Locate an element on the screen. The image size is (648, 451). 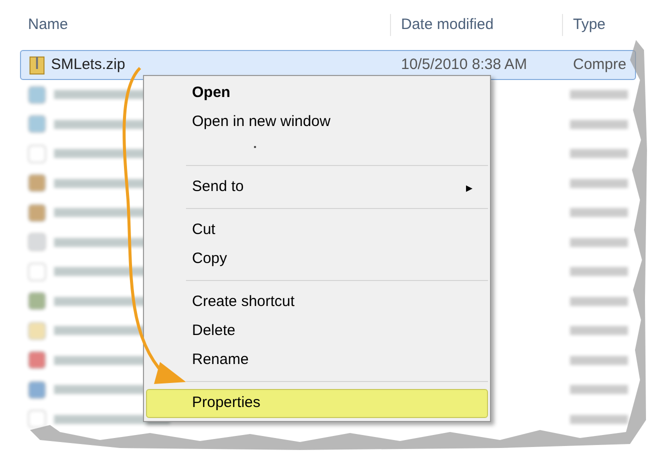
submenu-arrow: ▸ is located at coordinates (469, 187).